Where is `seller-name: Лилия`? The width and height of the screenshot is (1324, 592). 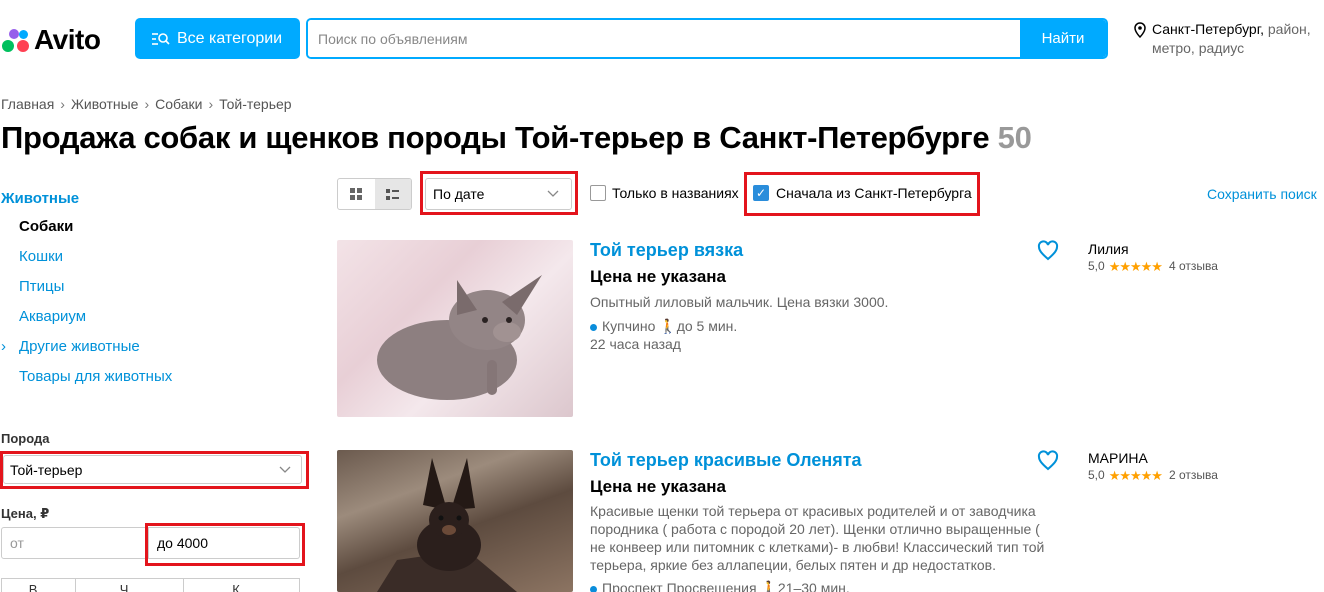 seller-name: Лилия is located at coordinates (1108, 249).